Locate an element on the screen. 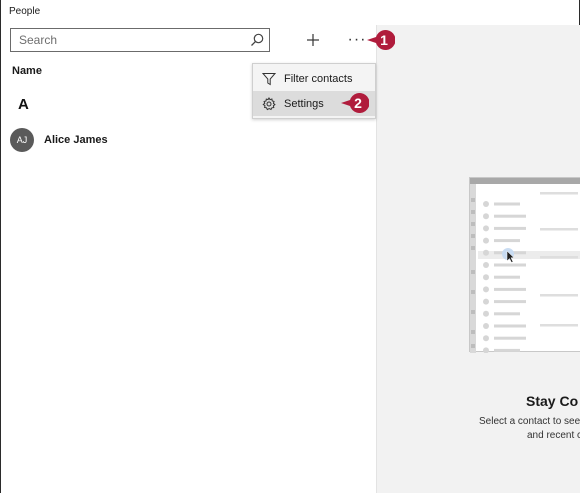 Image resolution: width=580 pixels, height=493 pixels. more-options-button: ··· is located at coordinates (357, 40).